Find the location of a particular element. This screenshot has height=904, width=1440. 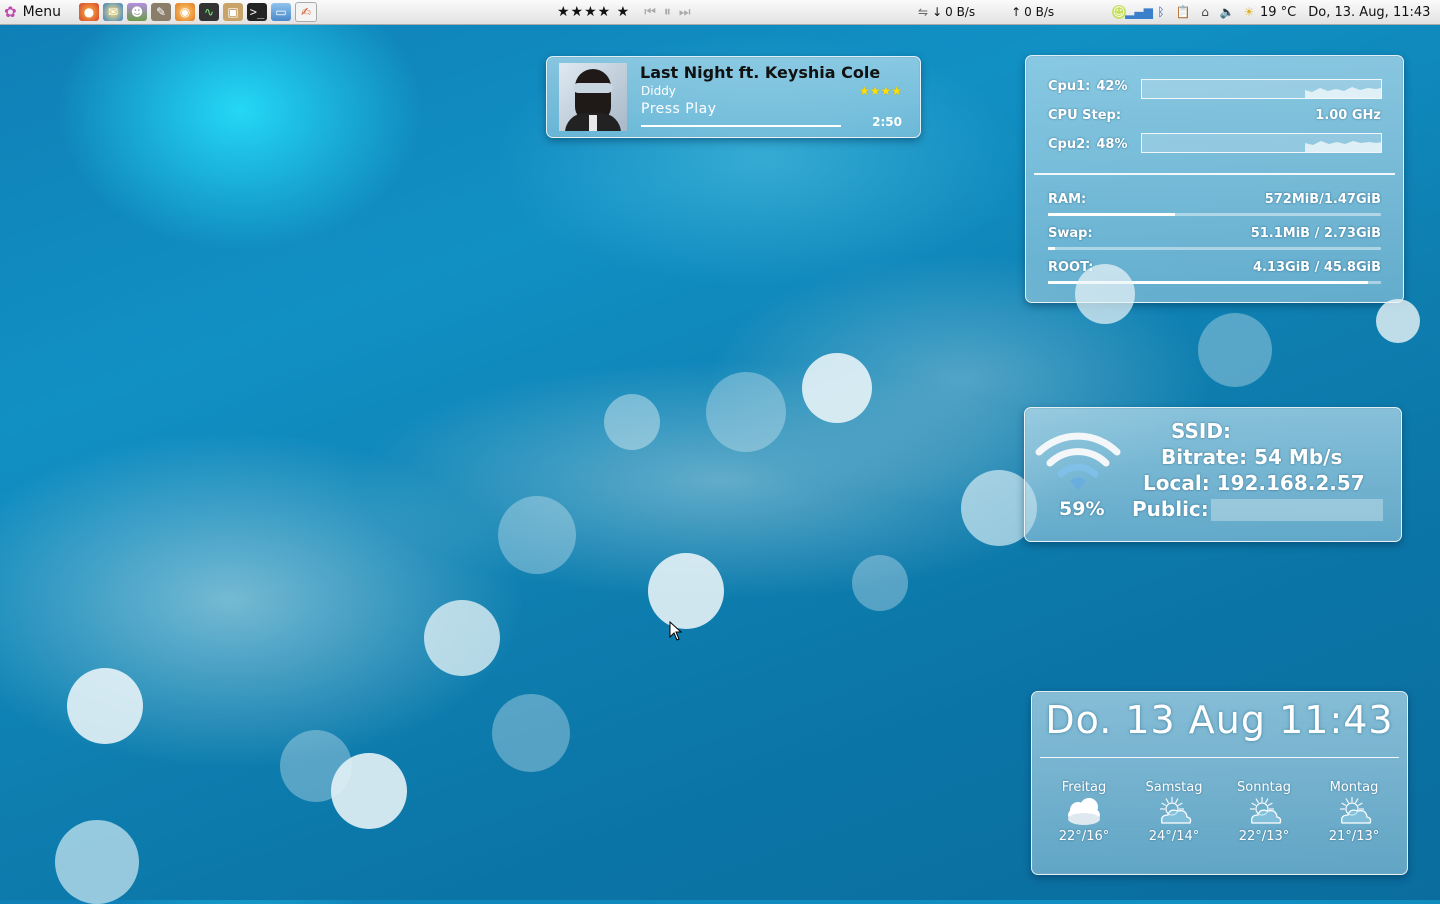

track-title: Last Night ft. Keyshia Cole is located at coordinates (760, 72).